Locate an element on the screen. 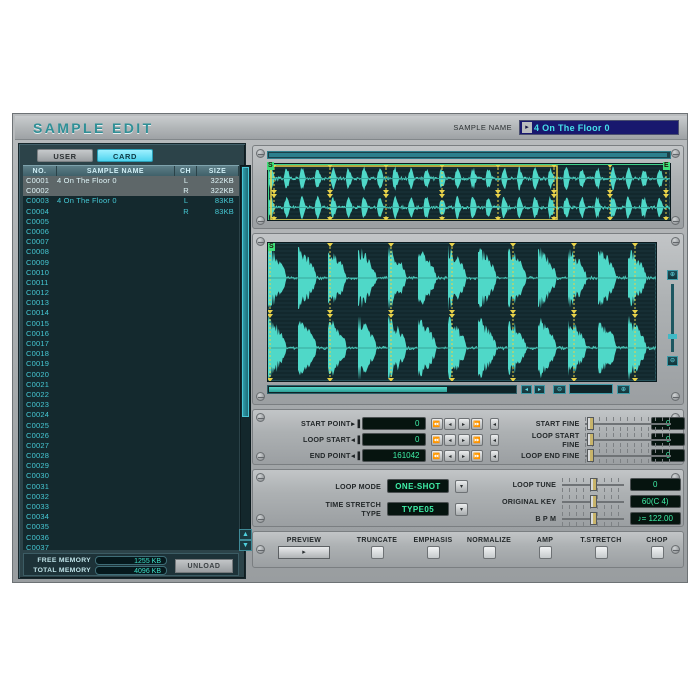  table-row: C0007 is located at coordinates (131, 242).